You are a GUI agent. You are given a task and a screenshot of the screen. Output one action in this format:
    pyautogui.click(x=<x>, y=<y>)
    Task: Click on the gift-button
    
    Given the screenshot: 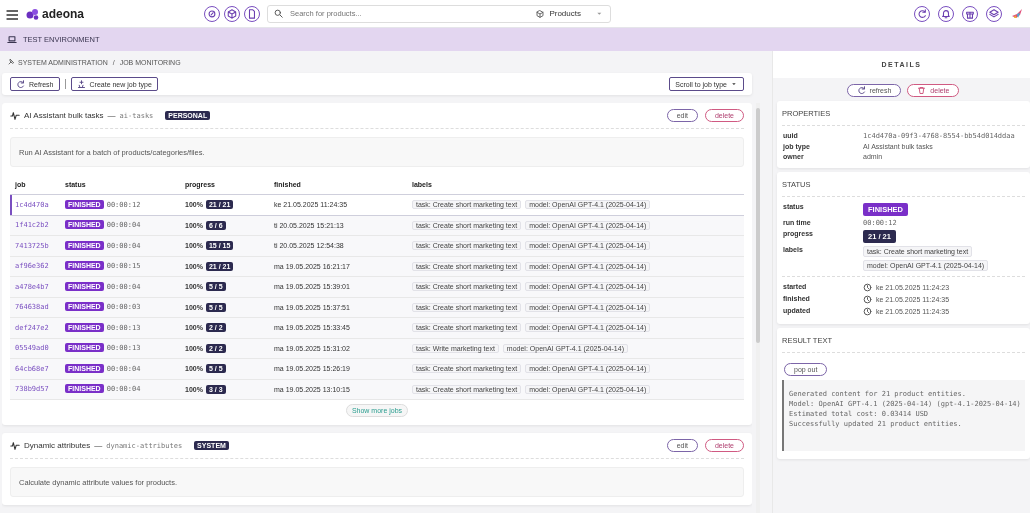 What is the action you would take?
    pyautogui.click(x=970, y=13)
    